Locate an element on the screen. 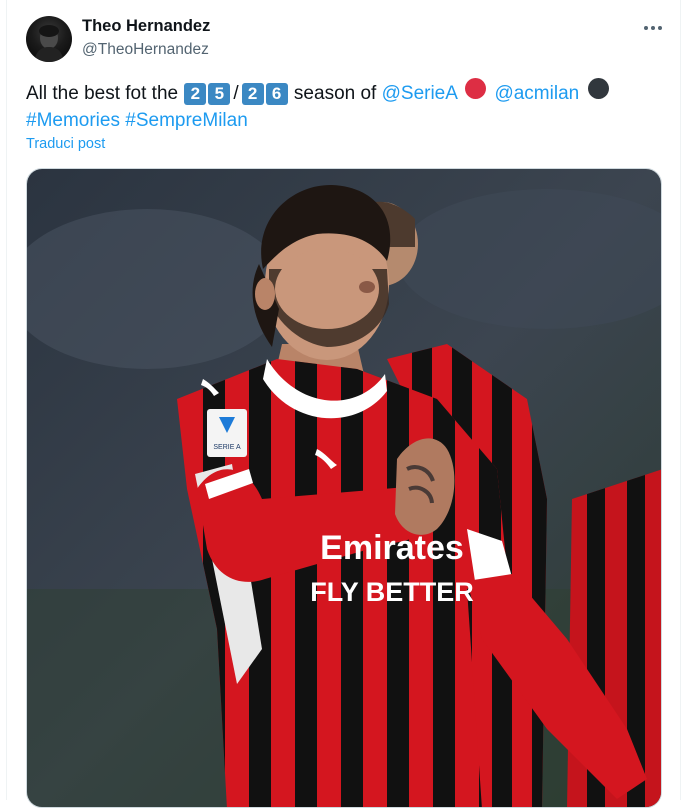 The width and height of the screenshot is (687, 808). avatar is located at coordinates (49, 39).